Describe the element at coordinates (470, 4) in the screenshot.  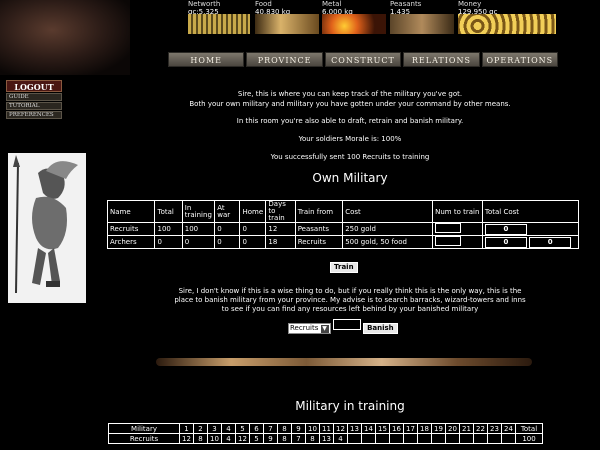
I see `resource-label: Money` at that location.